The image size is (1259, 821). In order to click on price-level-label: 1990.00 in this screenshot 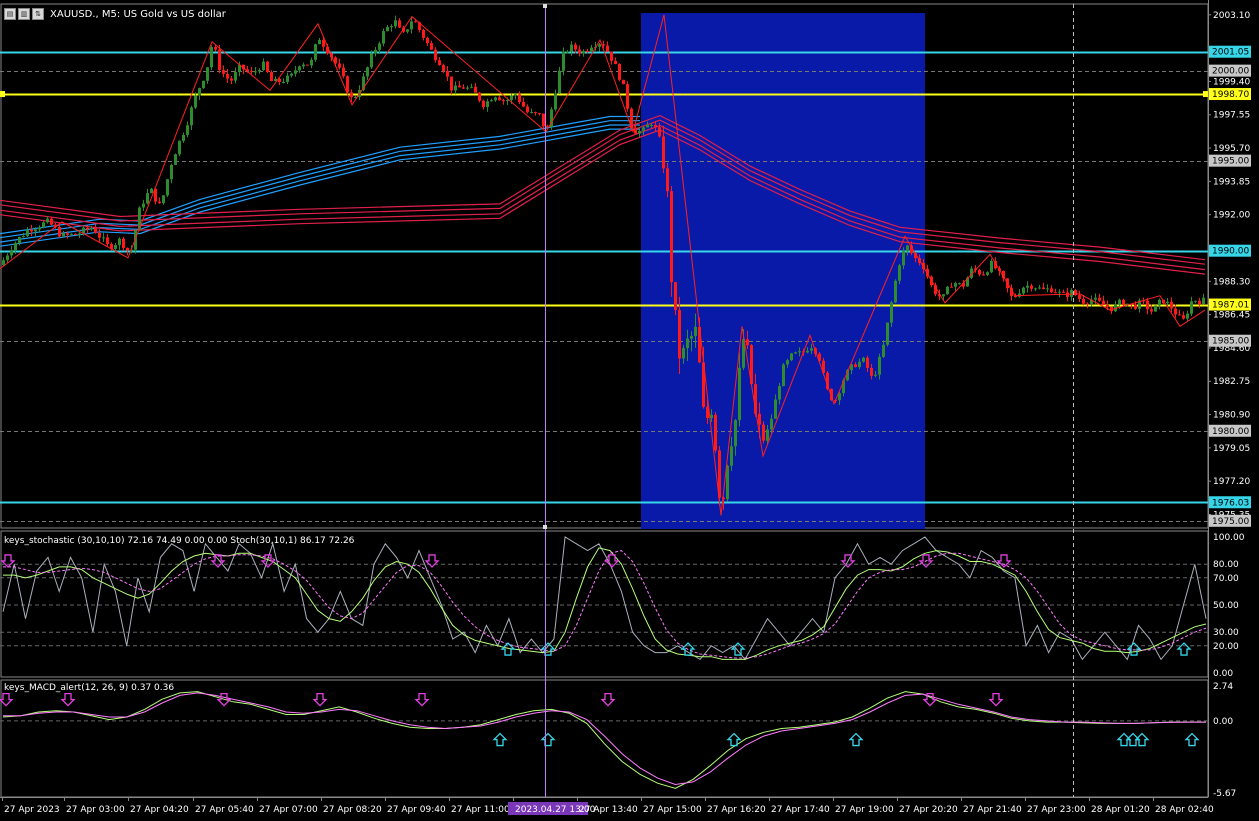, I will do `click(1230, 252)`.